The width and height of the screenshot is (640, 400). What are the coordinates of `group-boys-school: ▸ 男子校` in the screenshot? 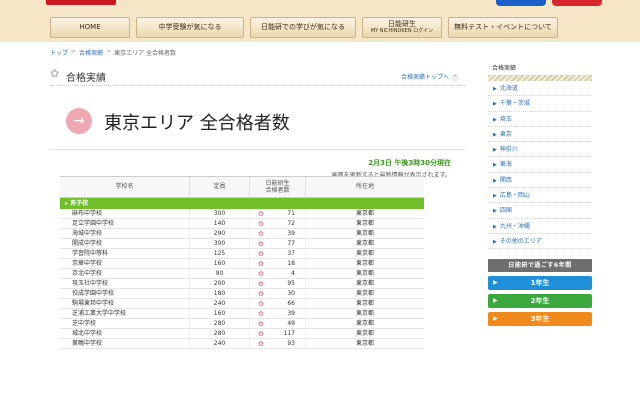 It's located at (242, 203).